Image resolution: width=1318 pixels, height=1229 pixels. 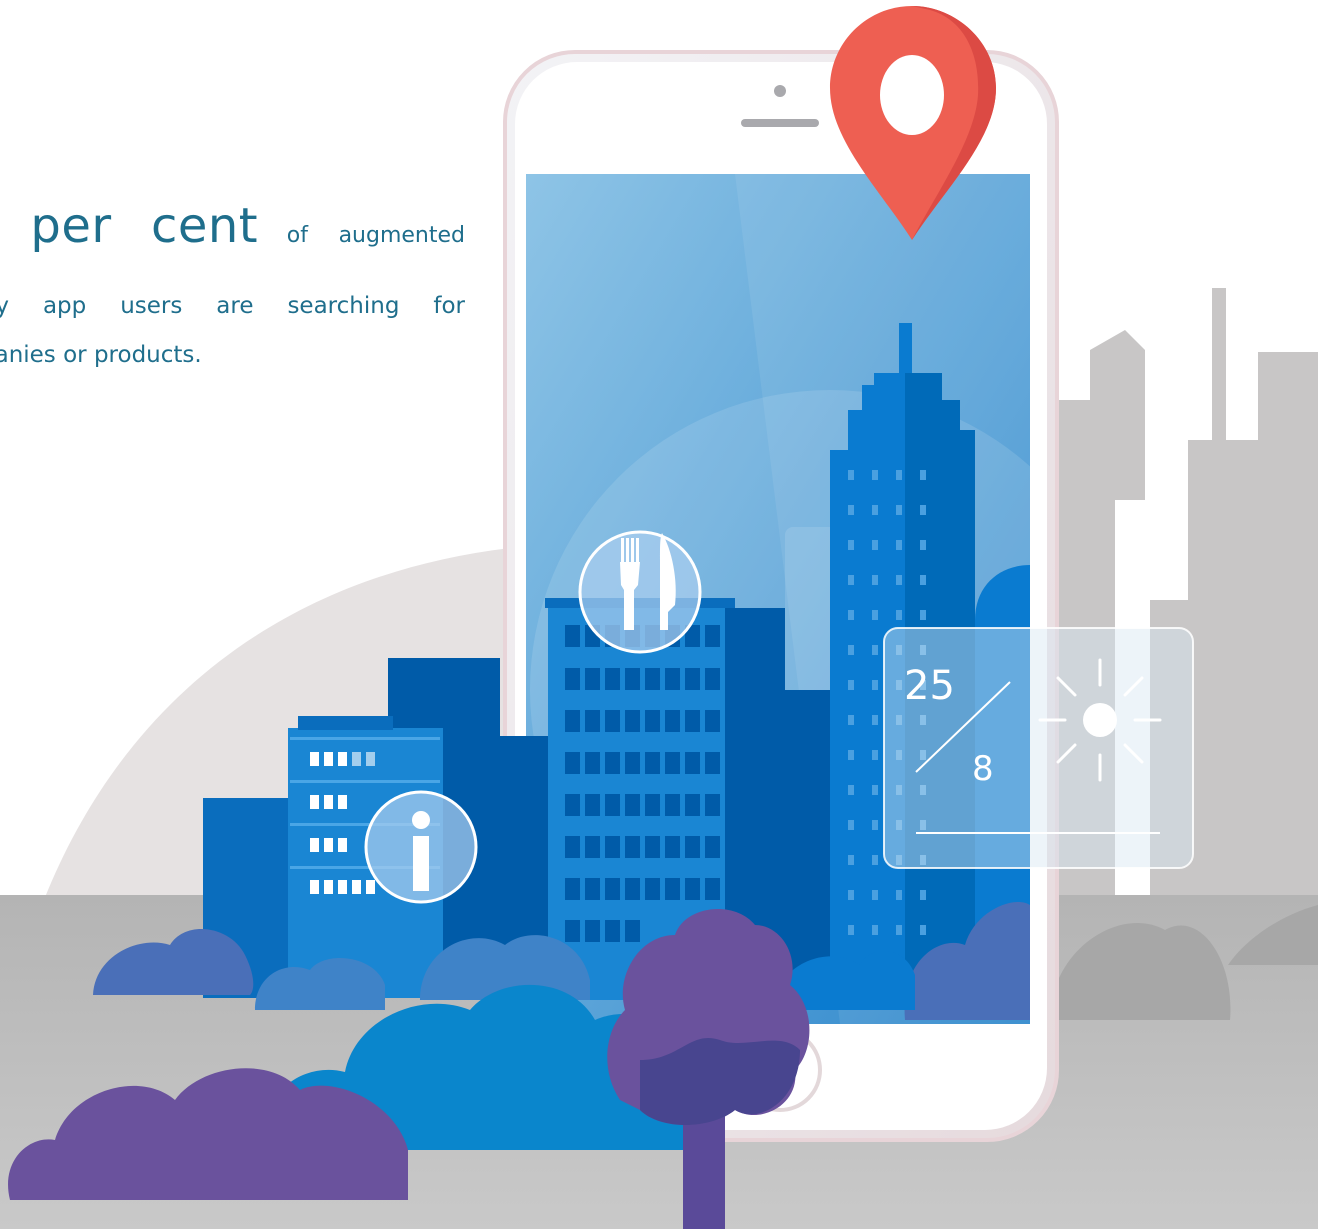 What do you see at coordinates (780, 91) in the screenshot?
I see `phone-camera` at bounding box center [780, 91].